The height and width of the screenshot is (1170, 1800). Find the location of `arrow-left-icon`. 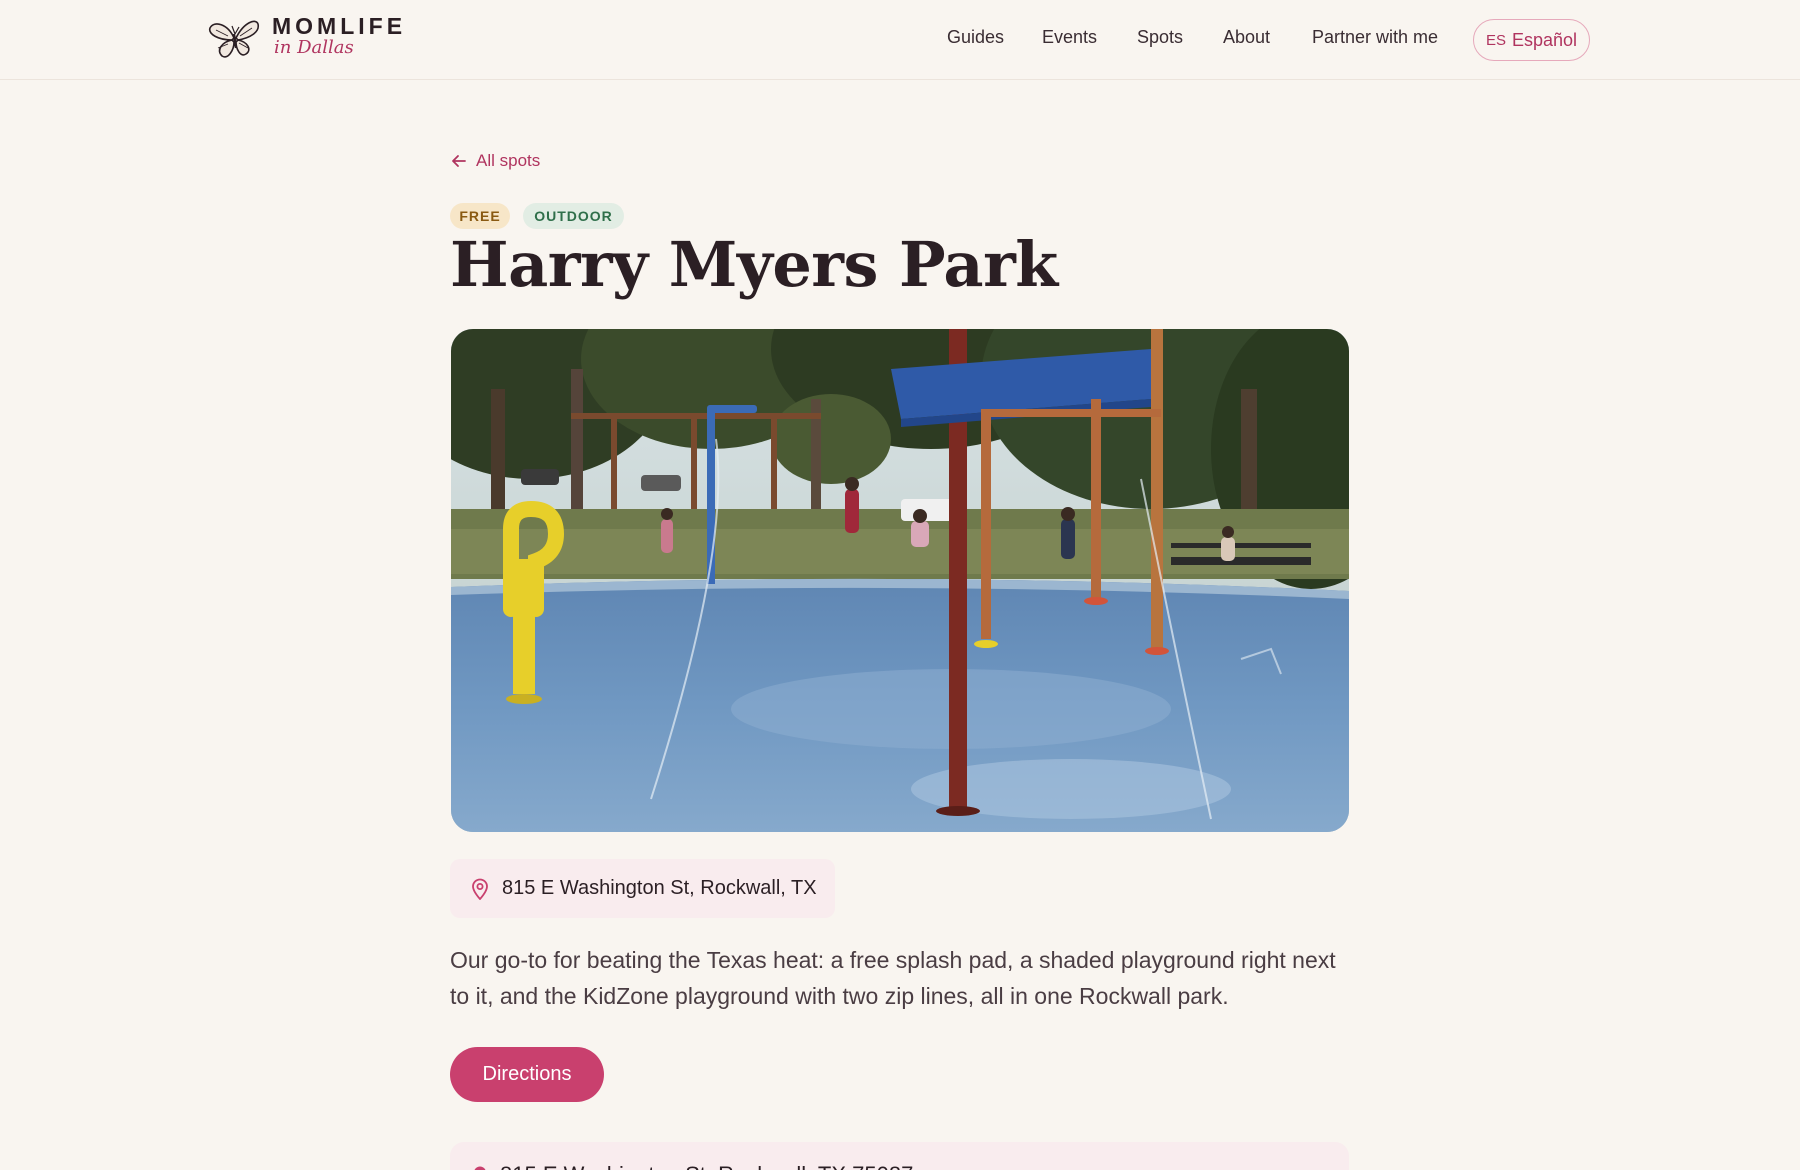

arrow-left-icon is located at coordinates (459, 161).